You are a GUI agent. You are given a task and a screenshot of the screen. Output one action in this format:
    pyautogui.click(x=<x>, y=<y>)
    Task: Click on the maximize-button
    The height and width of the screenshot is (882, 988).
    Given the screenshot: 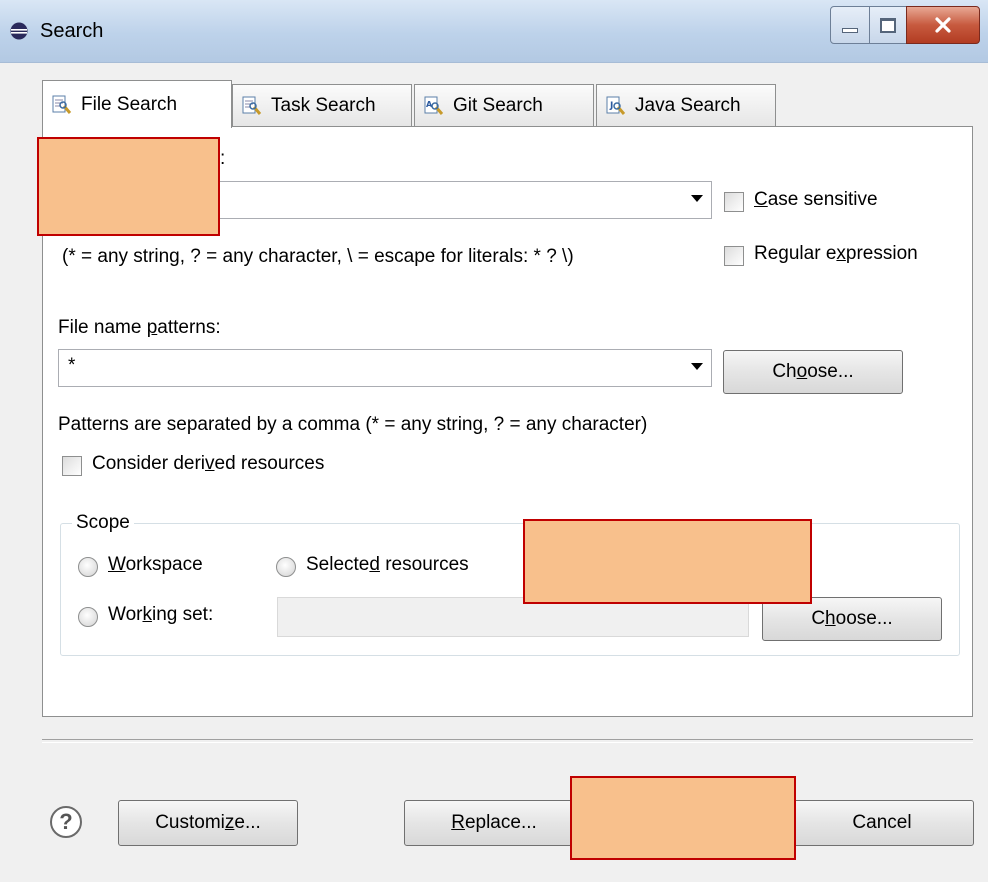 What is the action you would take?
    pyautogui.click(x=888, y=25)
    